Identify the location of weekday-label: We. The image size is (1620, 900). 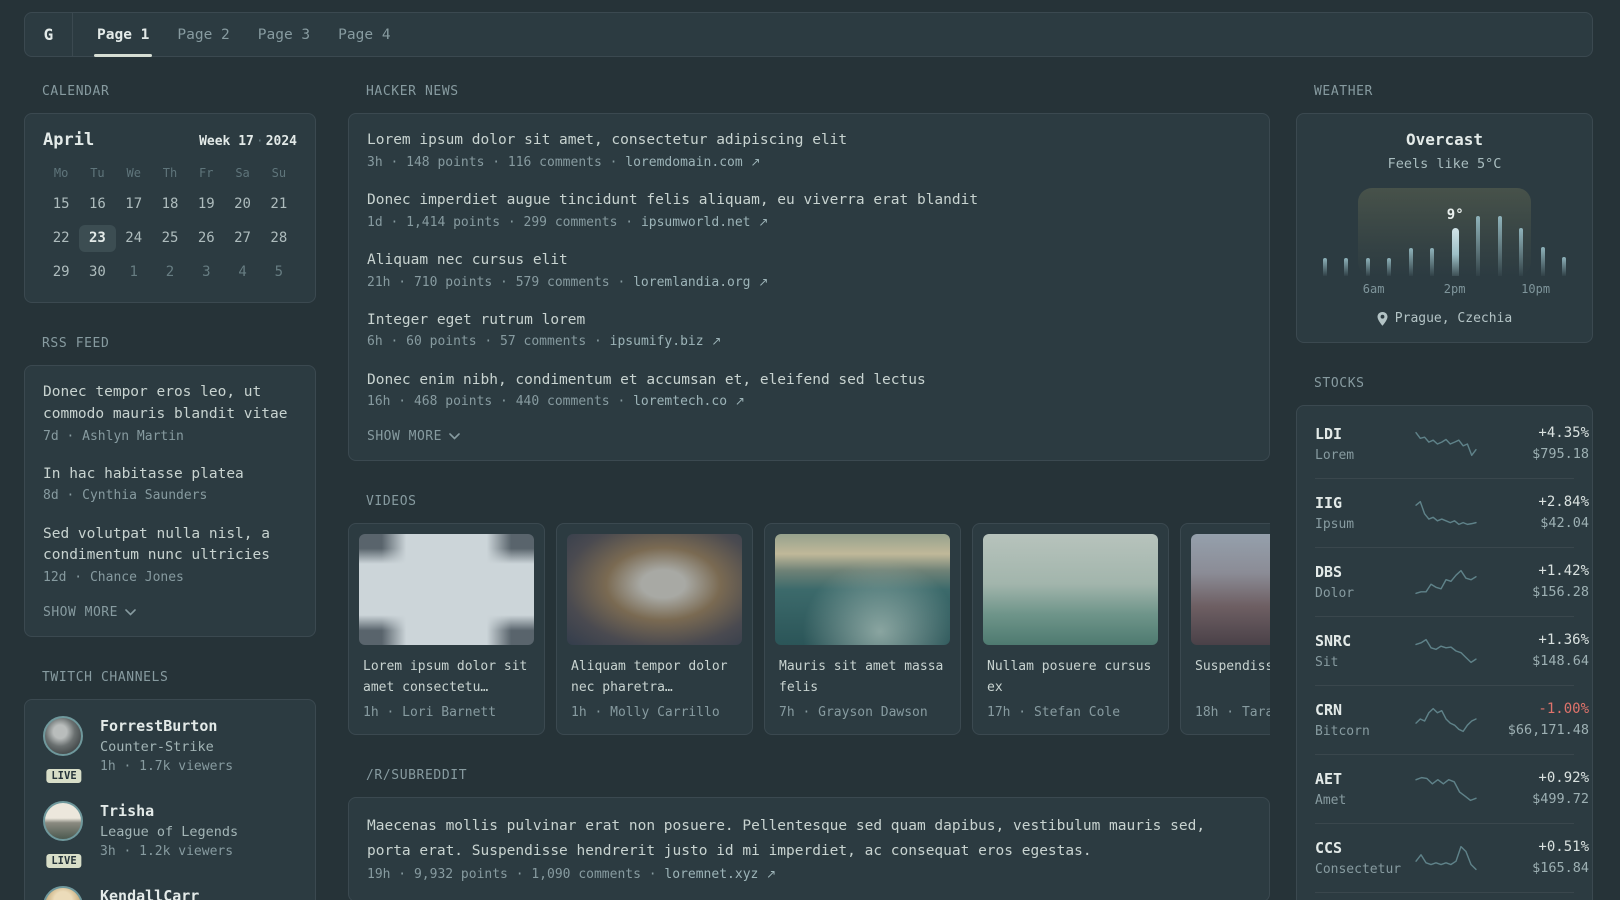
(133, 173).